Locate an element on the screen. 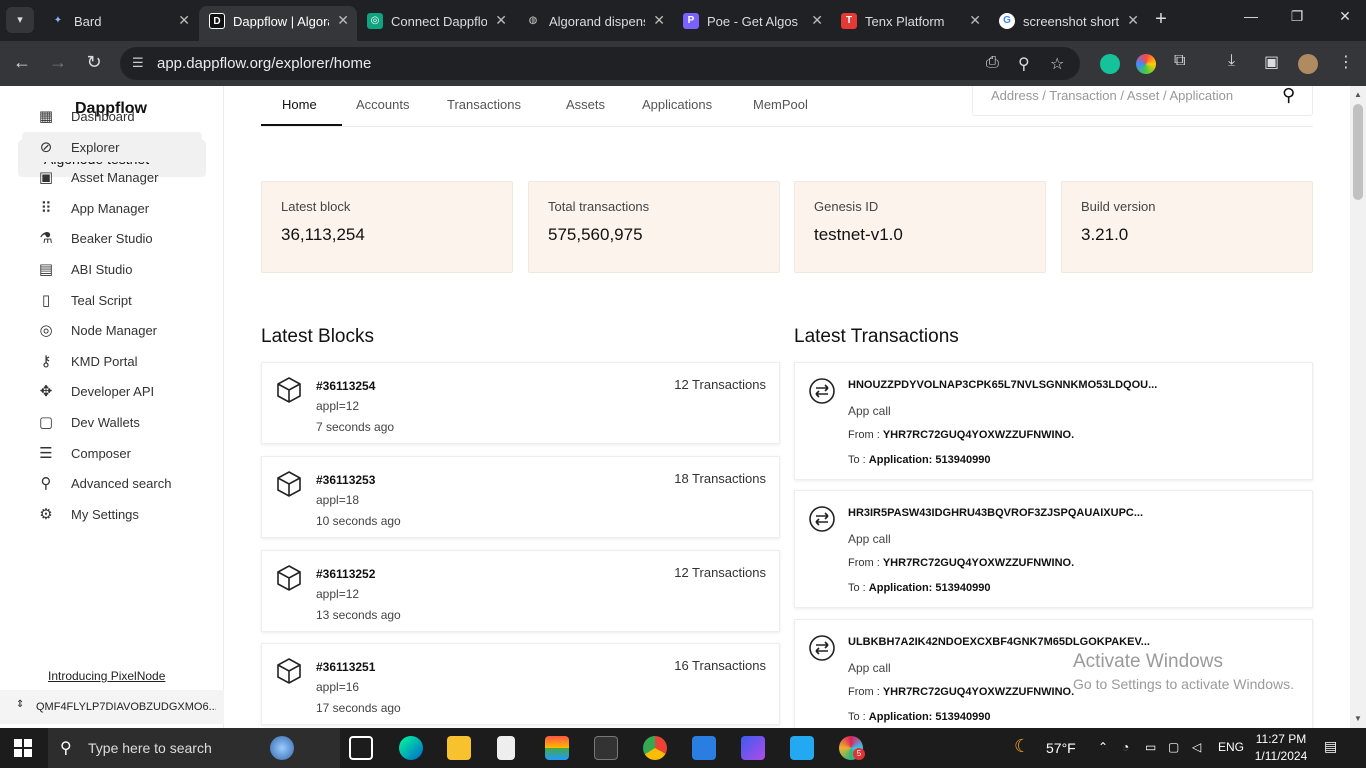  display-icon: ▢ is located at coordinates (1173, 747).